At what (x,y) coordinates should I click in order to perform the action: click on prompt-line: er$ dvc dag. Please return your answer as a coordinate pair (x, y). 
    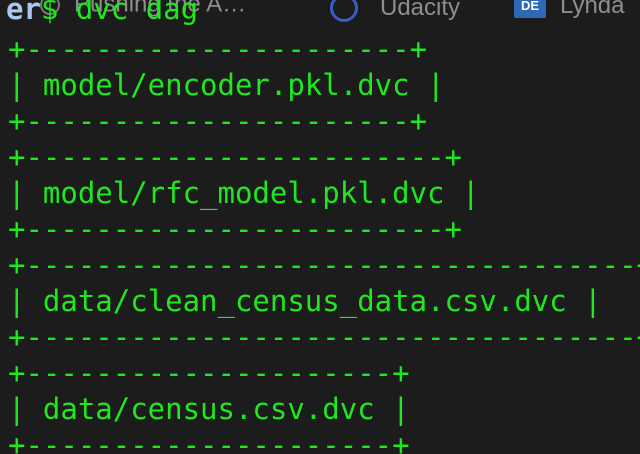
    Looking at the image, I should click on (102, 12).